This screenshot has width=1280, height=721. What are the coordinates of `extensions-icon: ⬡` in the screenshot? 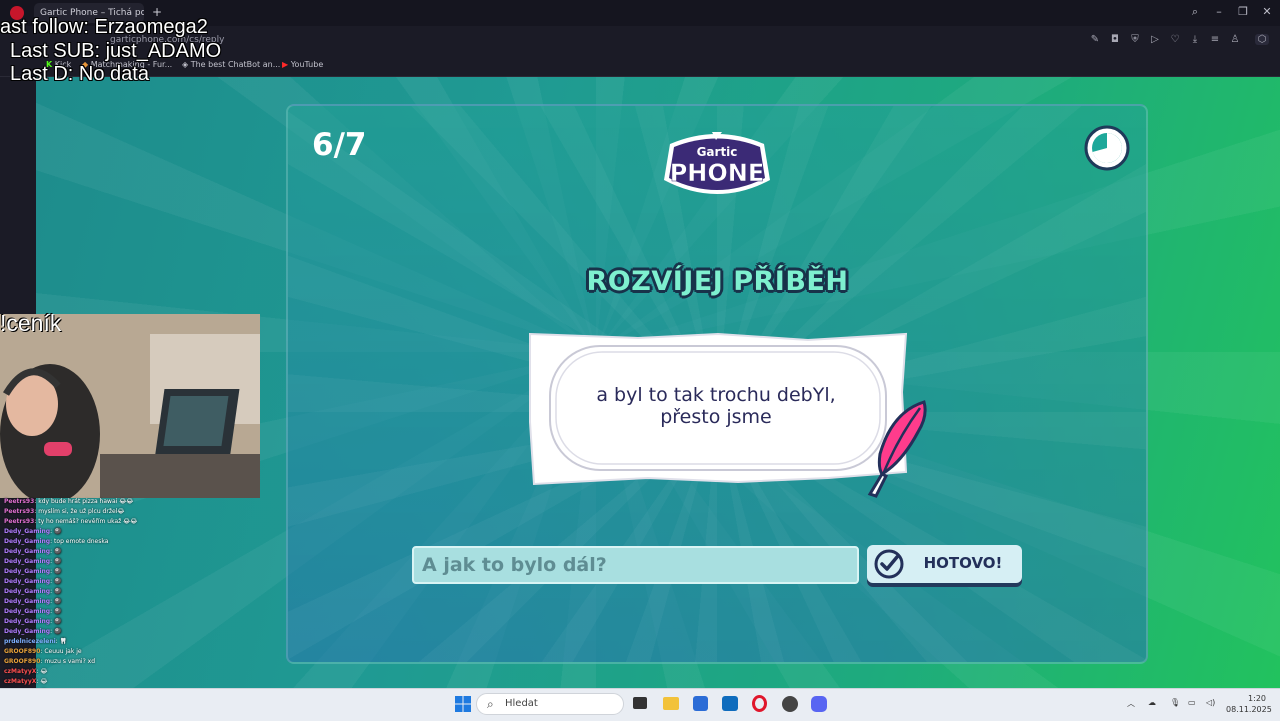 It's located at (1262, 39).